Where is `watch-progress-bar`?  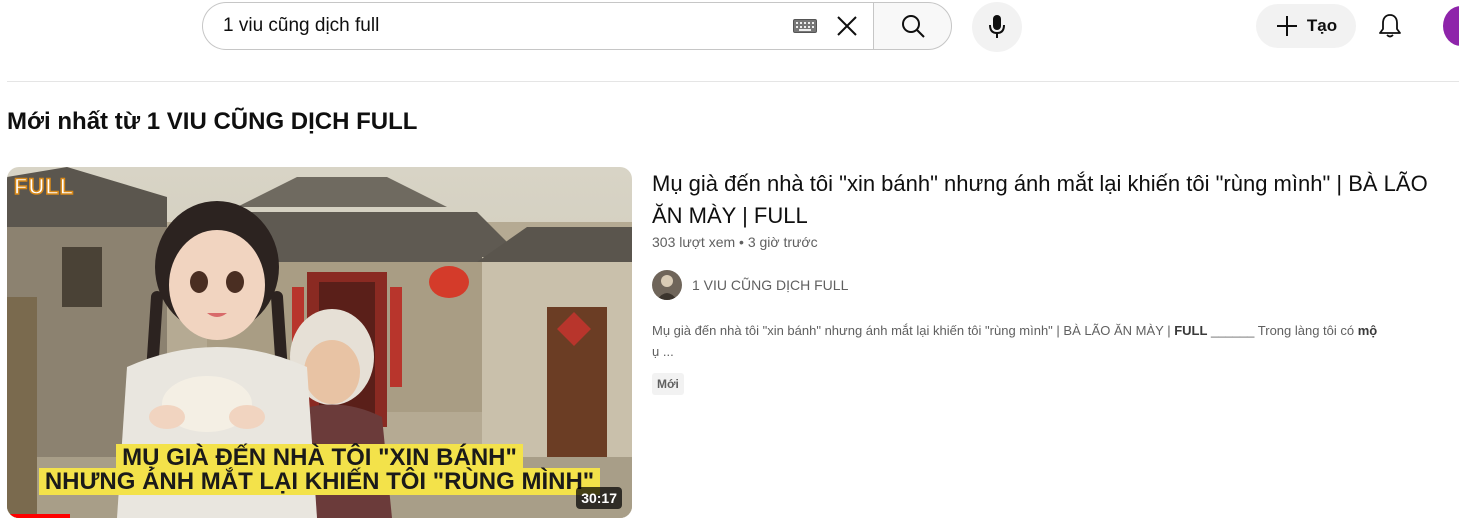 watch-progress-bar is located at coordinates (38, 516).